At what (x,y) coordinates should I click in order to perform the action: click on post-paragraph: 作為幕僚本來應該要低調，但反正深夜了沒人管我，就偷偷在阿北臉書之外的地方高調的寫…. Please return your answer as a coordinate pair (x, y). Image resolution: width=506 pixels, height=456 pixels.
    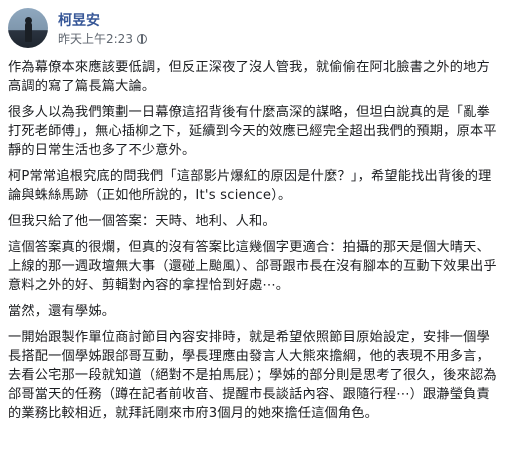
    Looking at the image, I should click on (249, 77).